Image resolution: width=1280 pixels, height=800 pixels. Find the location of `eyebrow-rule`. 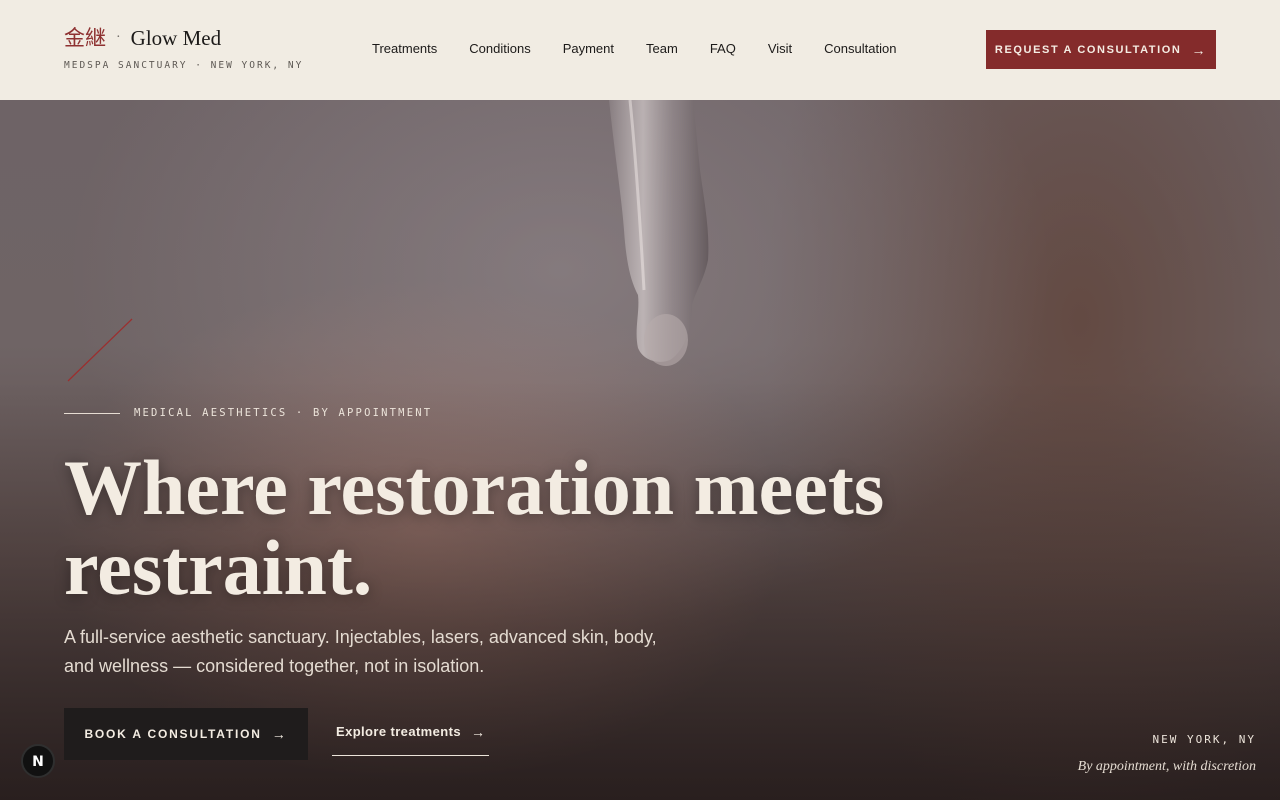

eyebrow-rule is located at coordinates (92, 413).